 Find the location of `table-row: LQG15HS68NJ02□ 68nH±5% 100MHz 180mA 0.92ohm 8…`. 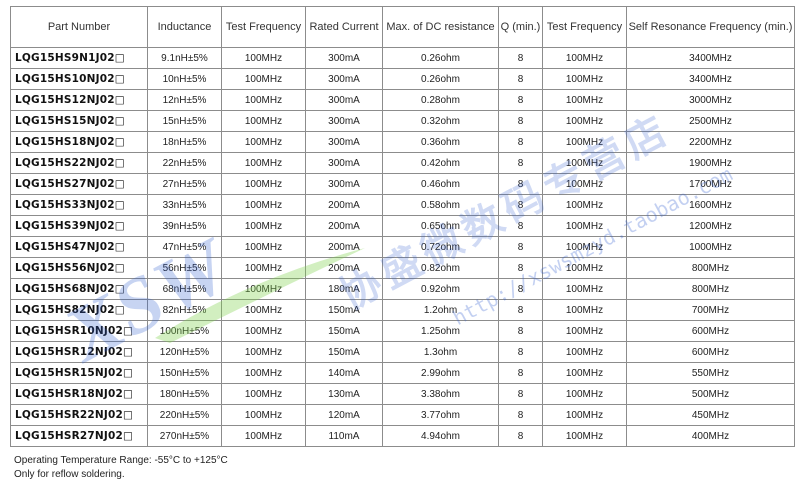

table-row: LQG15HS68NJ02□ 68nH±5% 100MHz 180mA 0.92ohm 8… is located at coordinates (402, 289).